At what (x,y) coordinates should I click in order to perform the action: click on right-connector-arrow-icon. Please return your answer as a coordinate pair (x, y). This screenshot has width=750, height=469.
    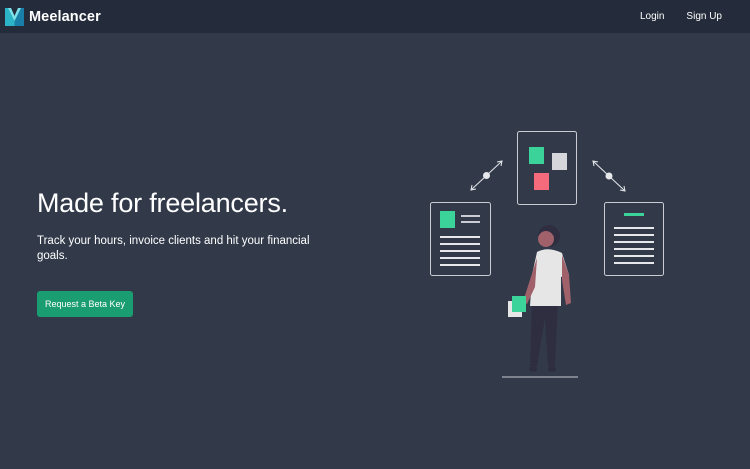
    Looking at the image, I should click on (609, 176).